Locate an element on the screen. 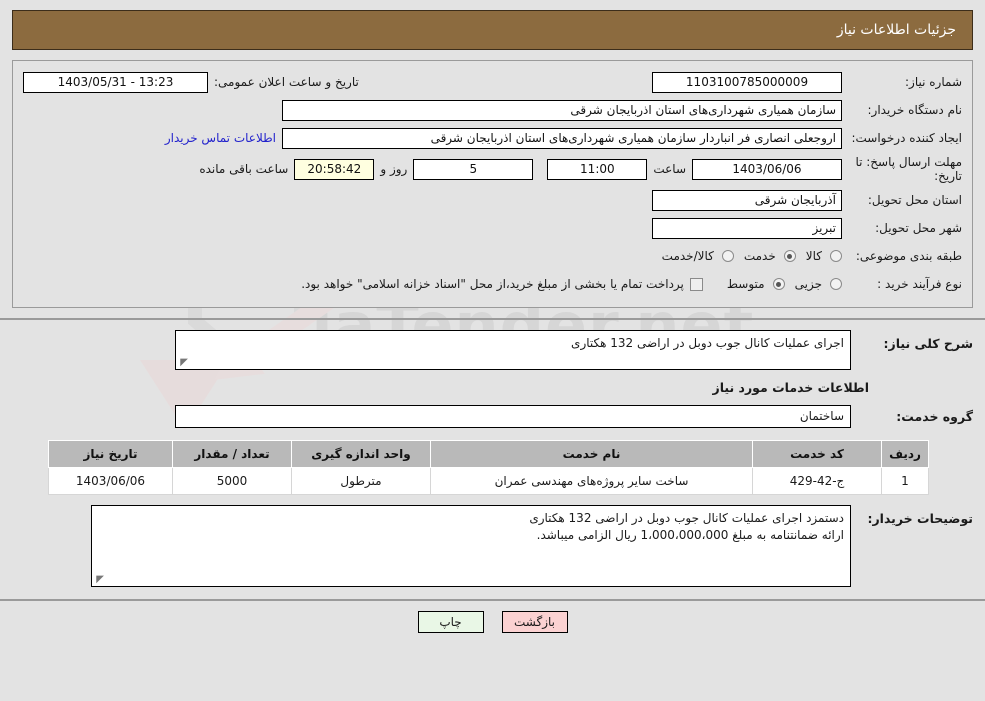 This screenshot has height=701, width=985. subject-category-option-kala: کالا is located at coordinates (819, 256).